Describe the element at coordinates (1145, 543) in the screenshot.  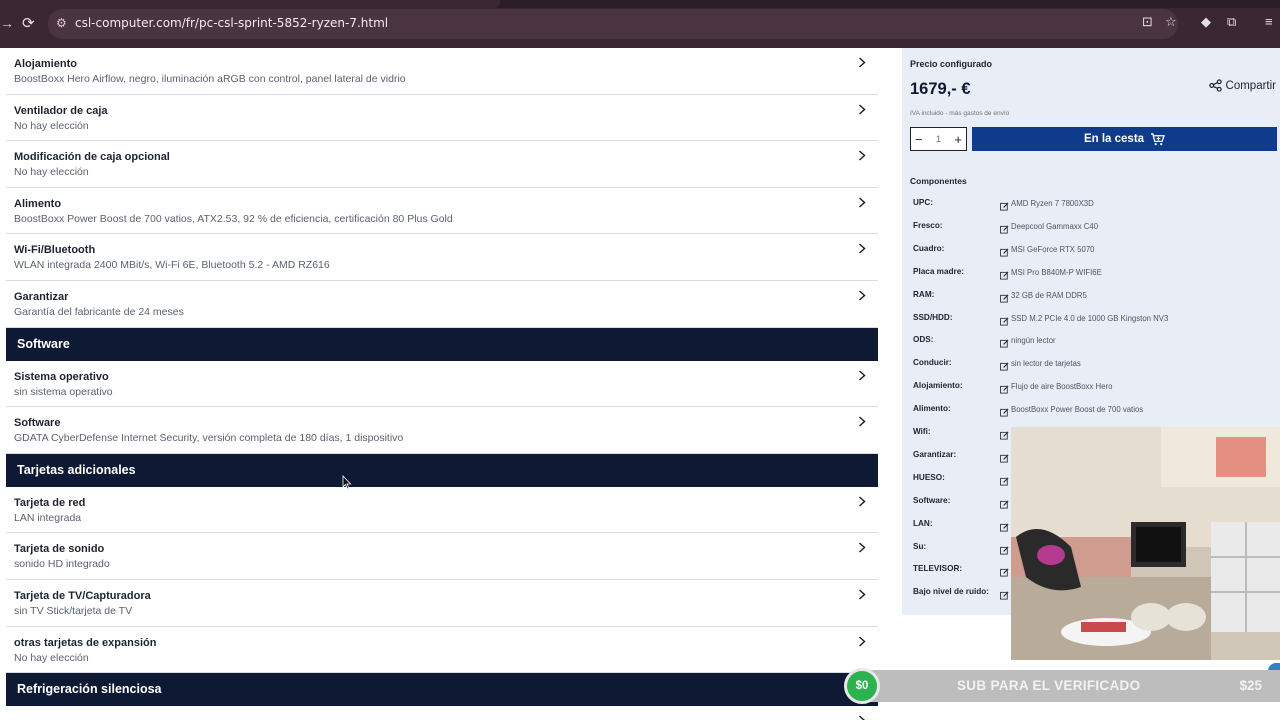
I see `webcam-overlay` at that location.